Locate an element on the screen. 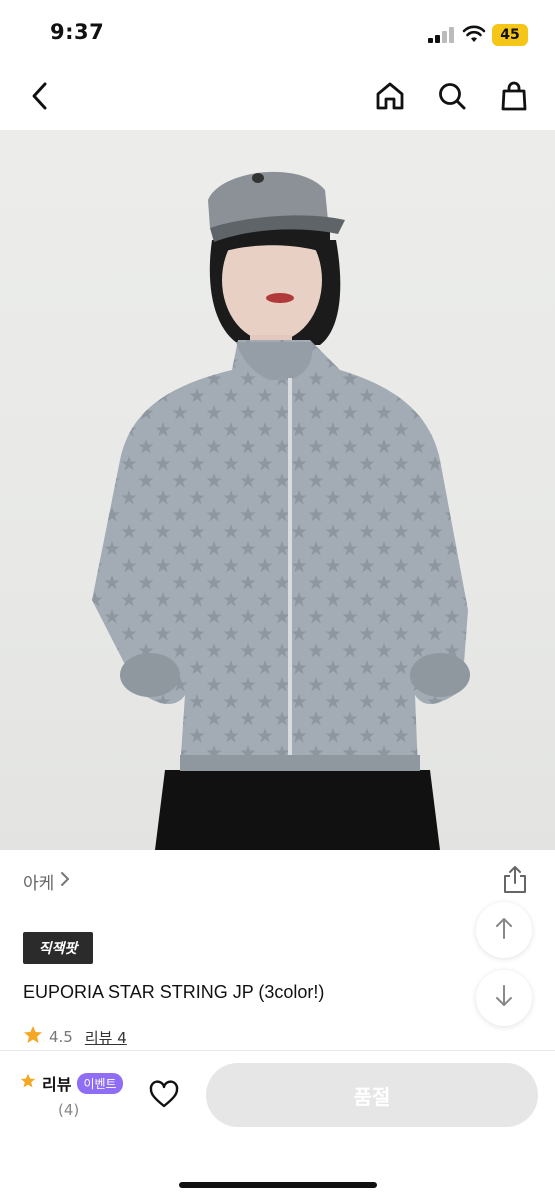  soldout-button: 품절 is located at coordinates (372, 1095).